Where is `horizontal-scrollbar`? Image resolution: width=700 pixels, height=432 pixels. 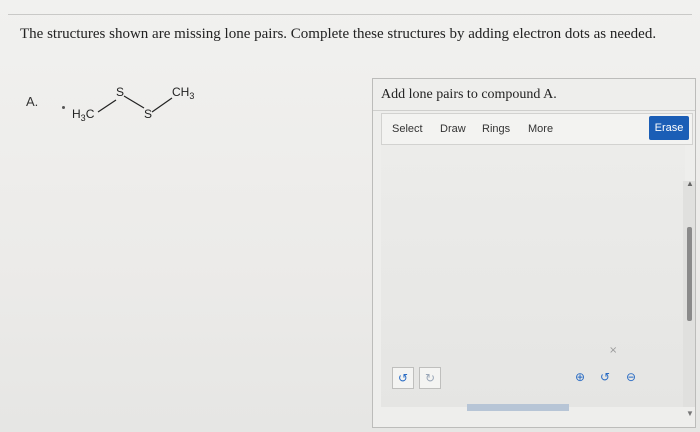
horizontal-scrollbar is located at coordinates (533, 406).